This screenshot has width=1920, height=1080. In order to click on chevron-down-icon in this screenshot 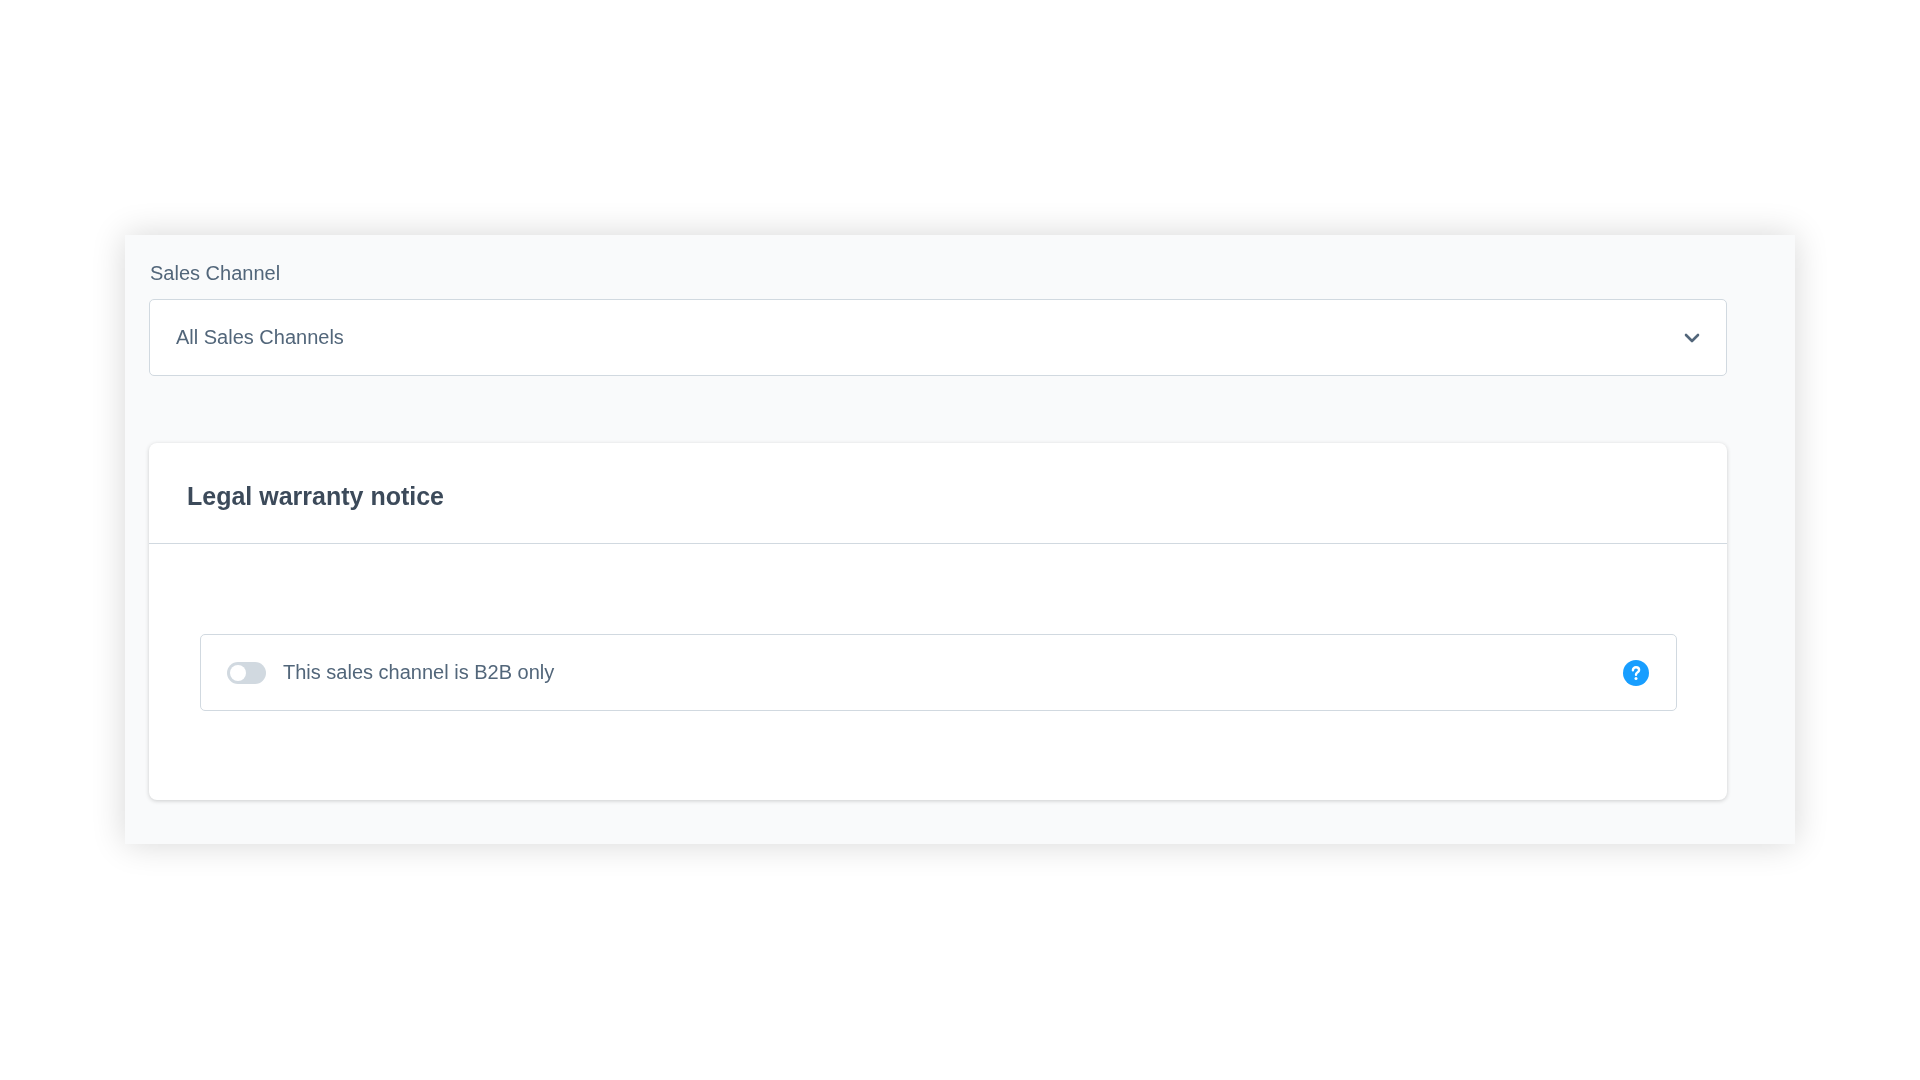, I will do `click(1692, 337)`.